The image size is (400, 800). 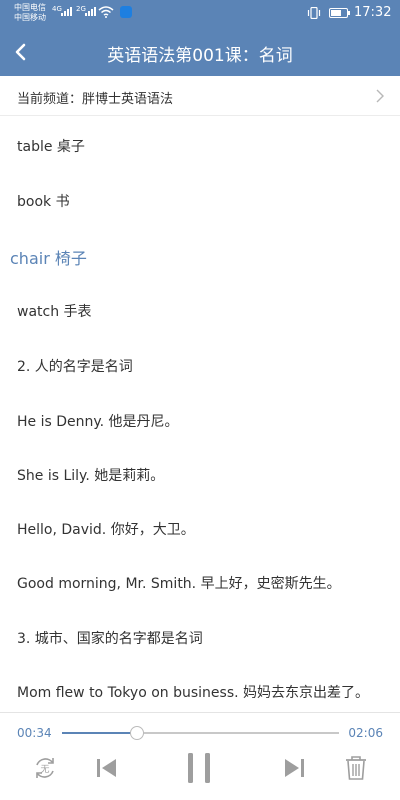 I want to click on progress-fill, so click(x=99, y=733).